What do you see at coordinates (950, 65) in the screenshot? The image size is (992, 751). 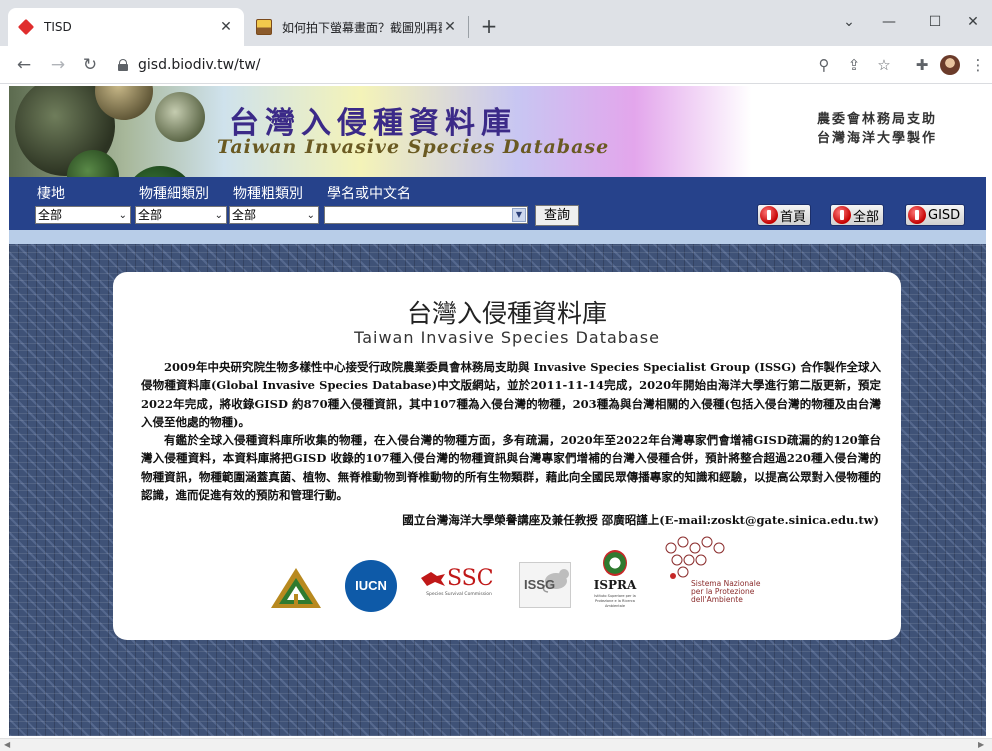 I see `profile-avatar` at bounding box center [950, 65].